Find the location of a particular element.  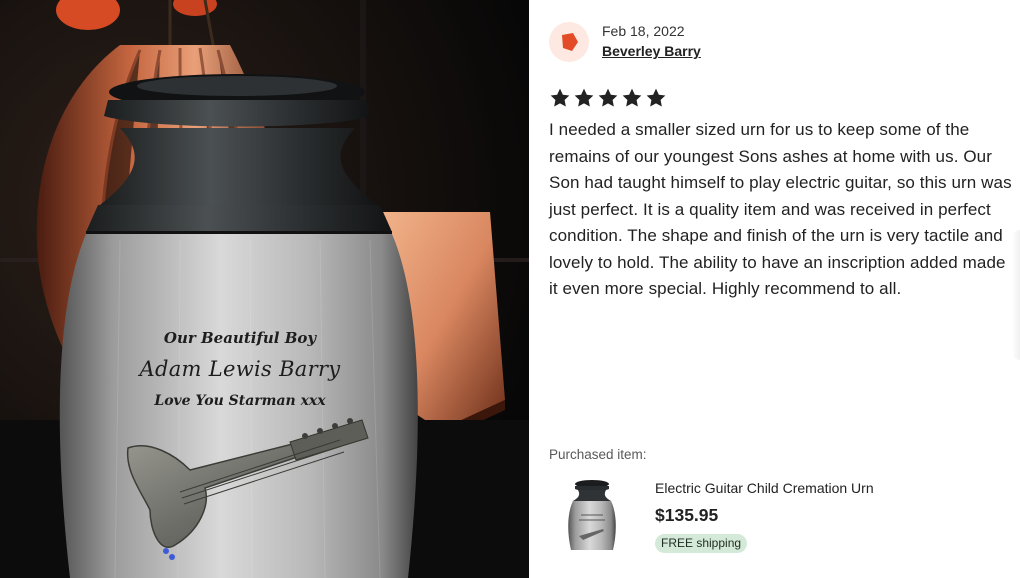

engraving-line-2: Adam Lewis Barry is located at coordinates (240, 369).